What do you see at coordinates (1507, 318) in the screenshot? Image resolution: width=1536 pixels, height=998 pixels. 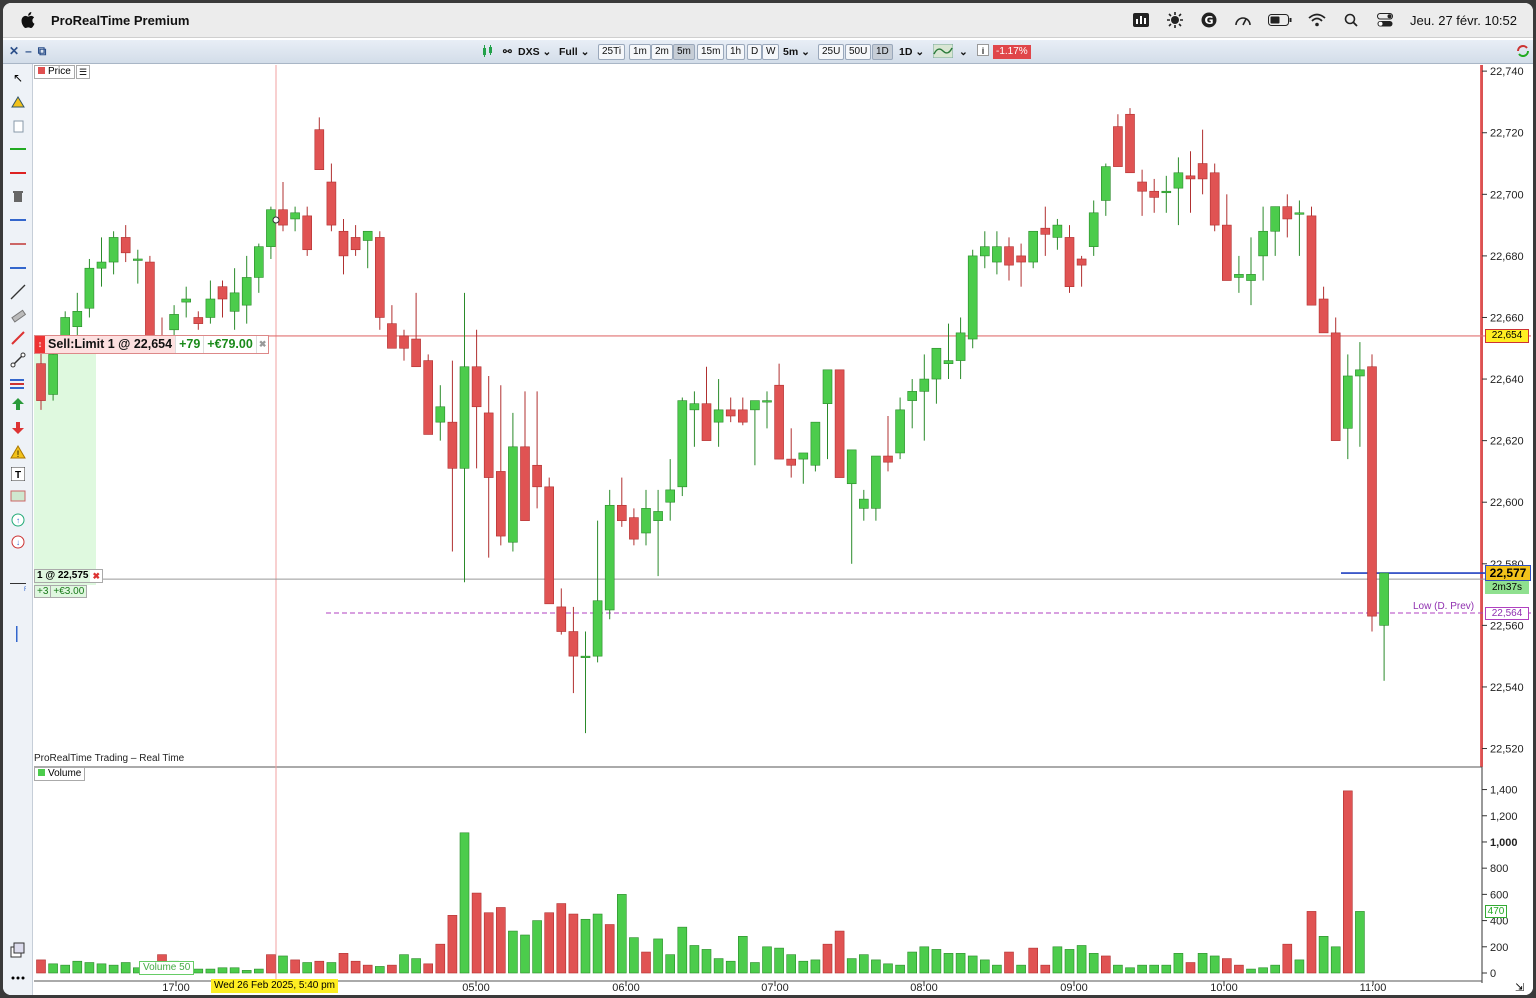 I see `price-tick-label: 22,660` at bounding box center [1507, 318].